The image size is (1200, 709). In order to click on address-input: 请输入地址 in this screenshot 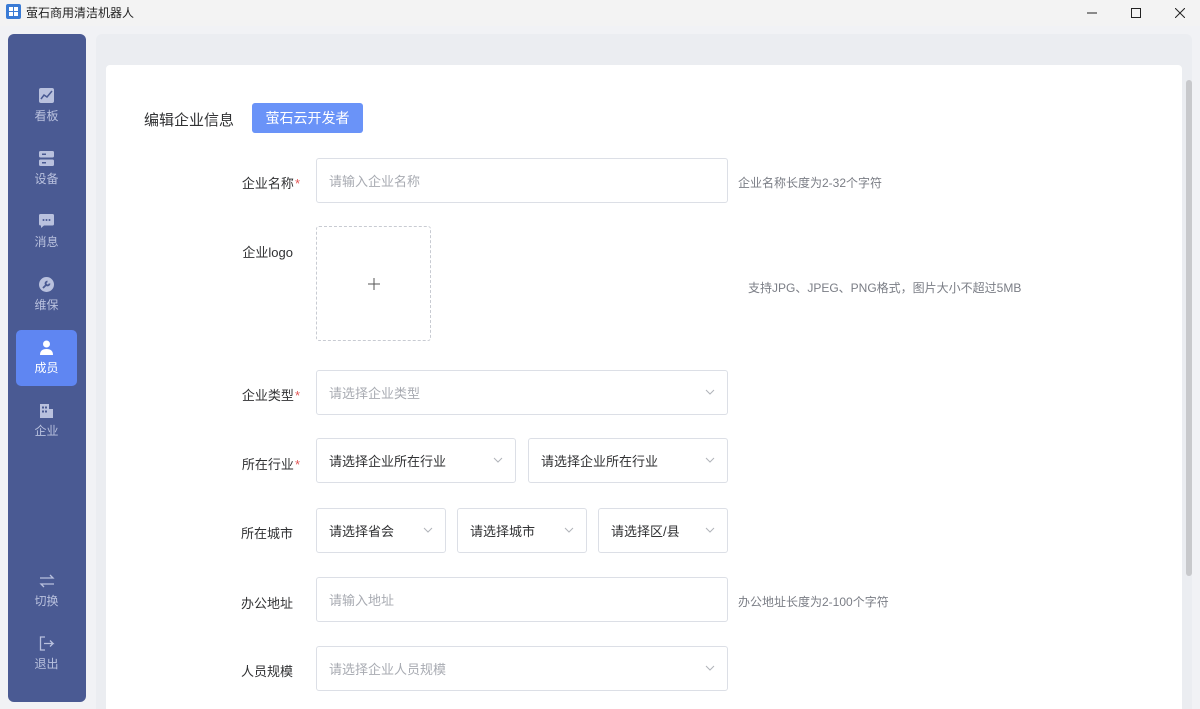, I will do `click(522, 599)`.